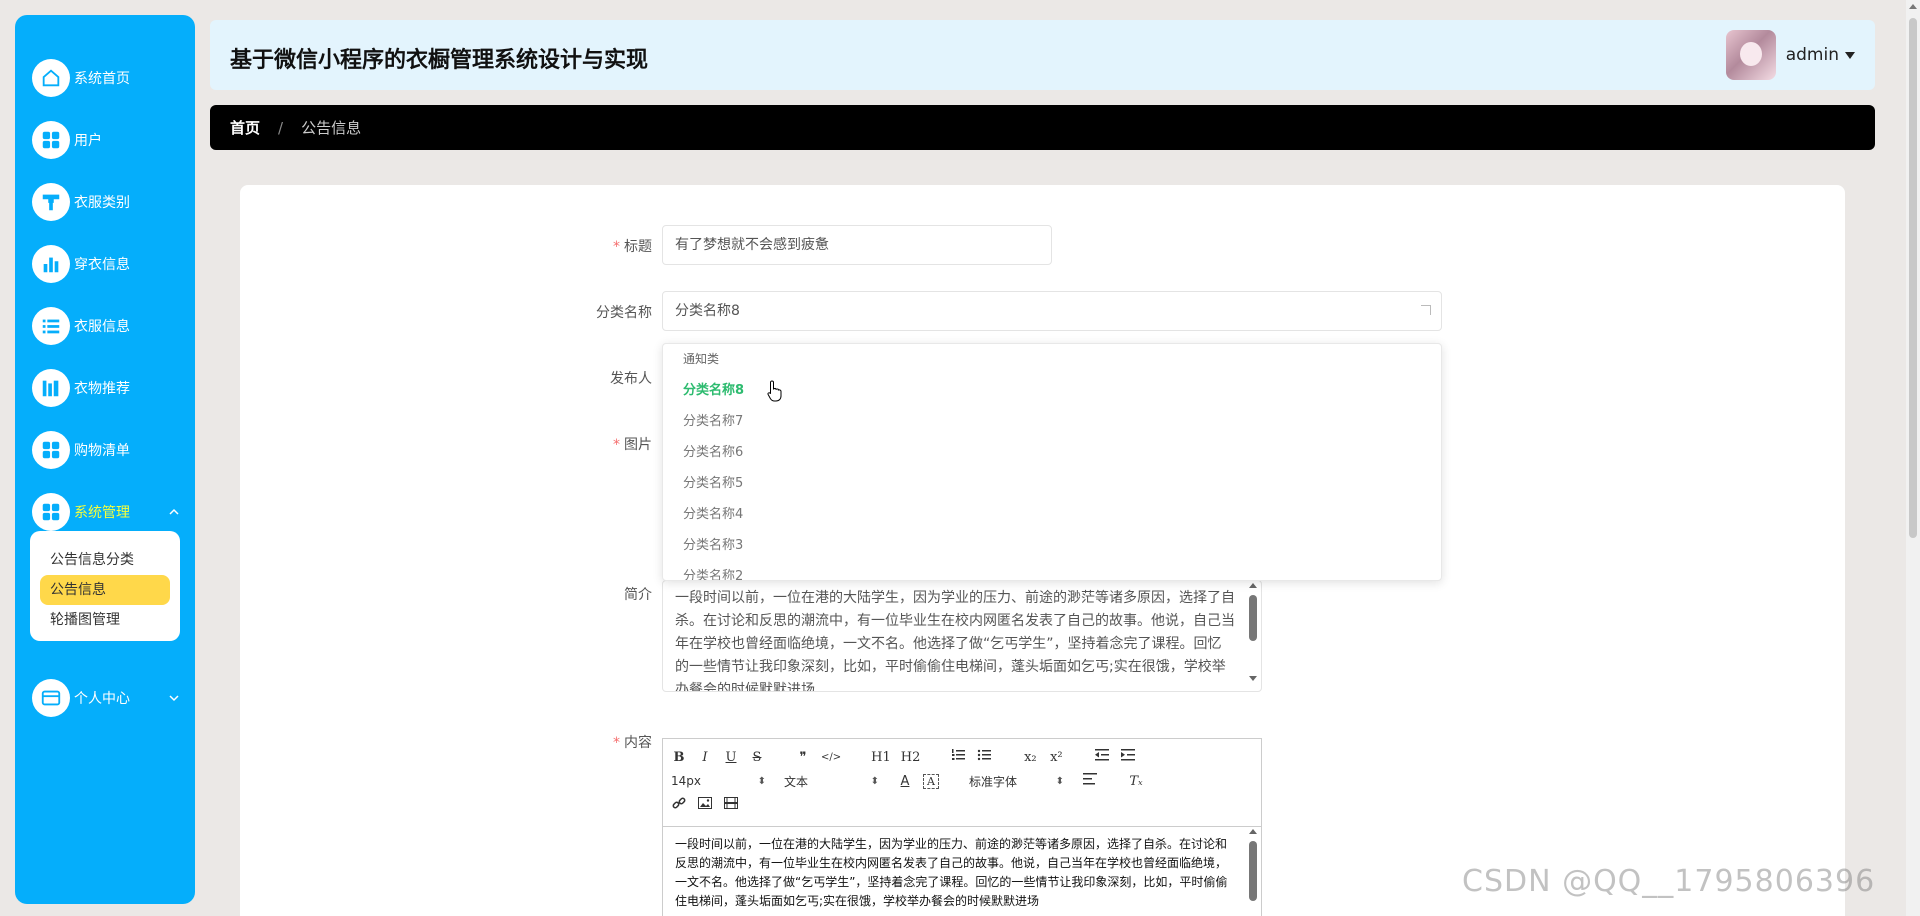 Image resolution: width=1920 pixels, height=916 pixels. Describe the element at coordinates (1669, 881) in the screenshot. I see `watermark: CSDN @QQ__1795806396` at that location.